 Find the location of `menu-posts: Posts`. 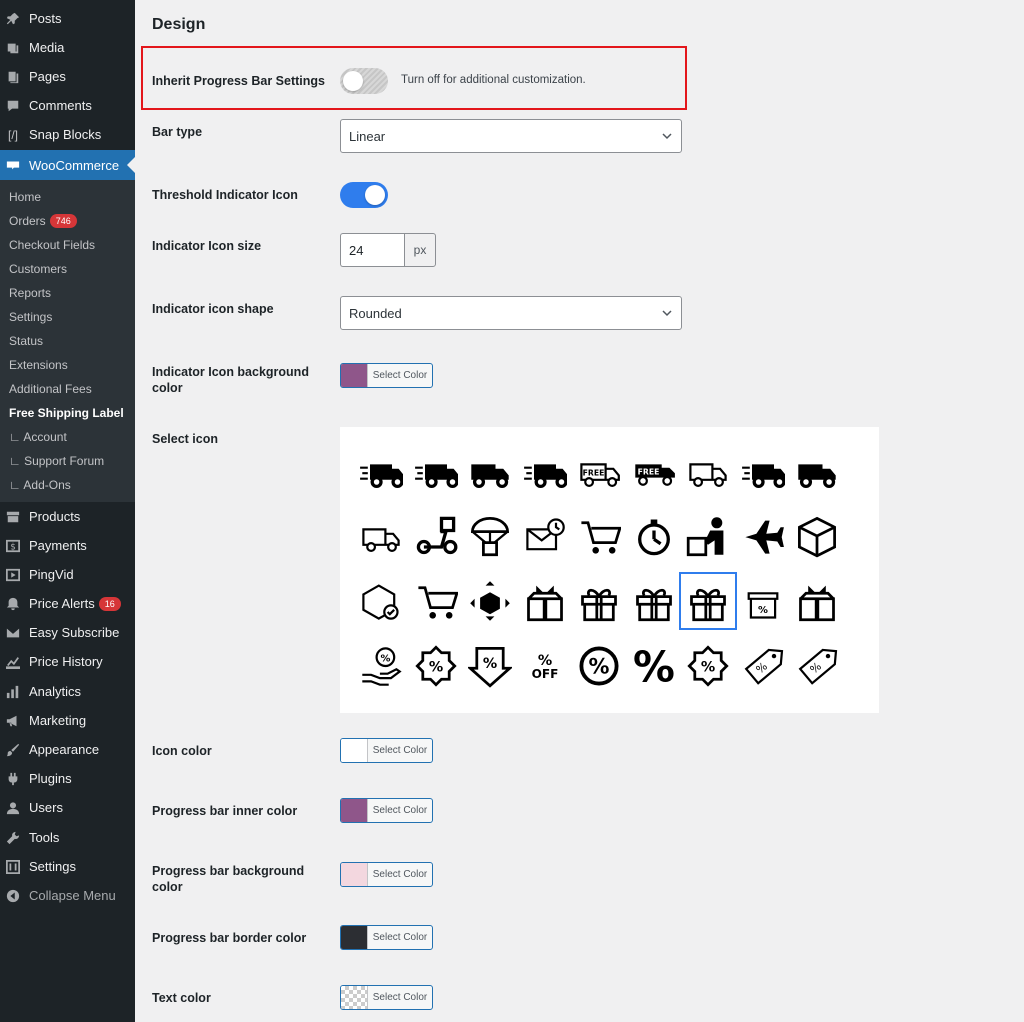

menu-posts: Posts is located at coordinates (67, 18).